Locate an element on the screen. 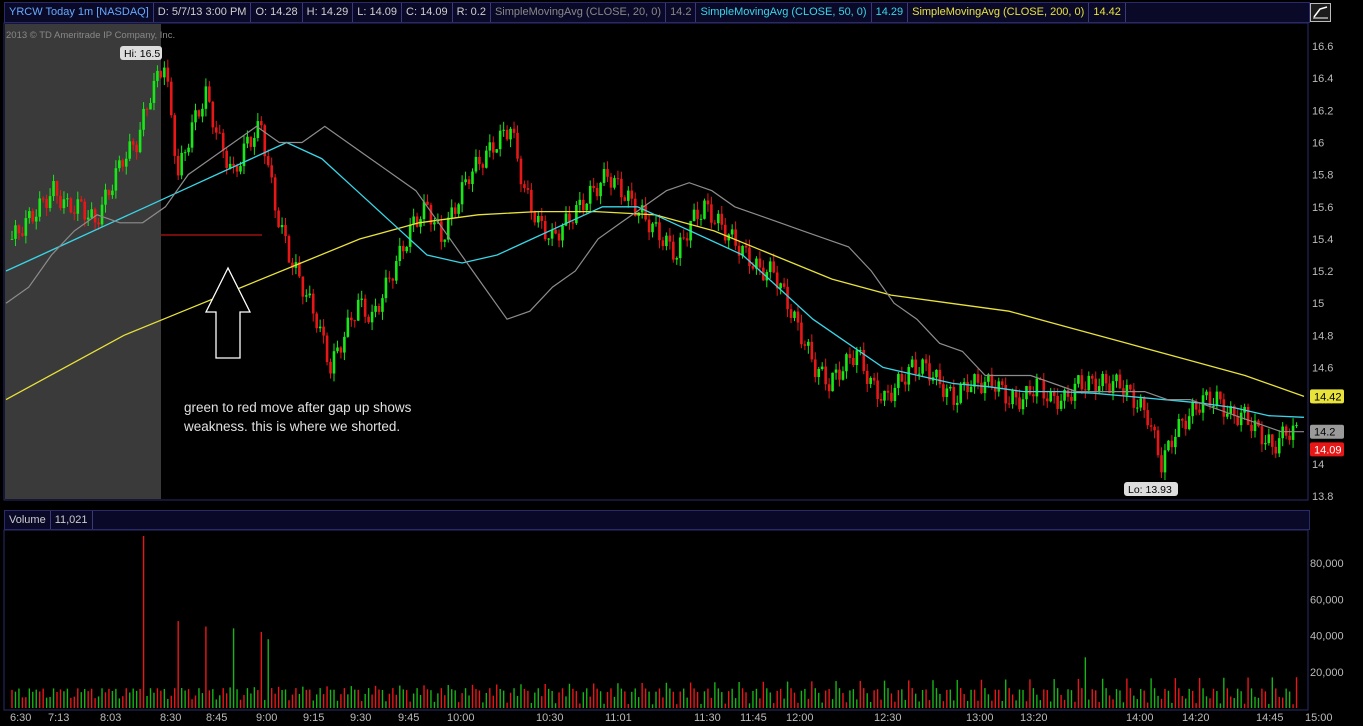 The image size is (1363, 726). price-tick-label: 15.2 is located at coordinates (1322, 272).